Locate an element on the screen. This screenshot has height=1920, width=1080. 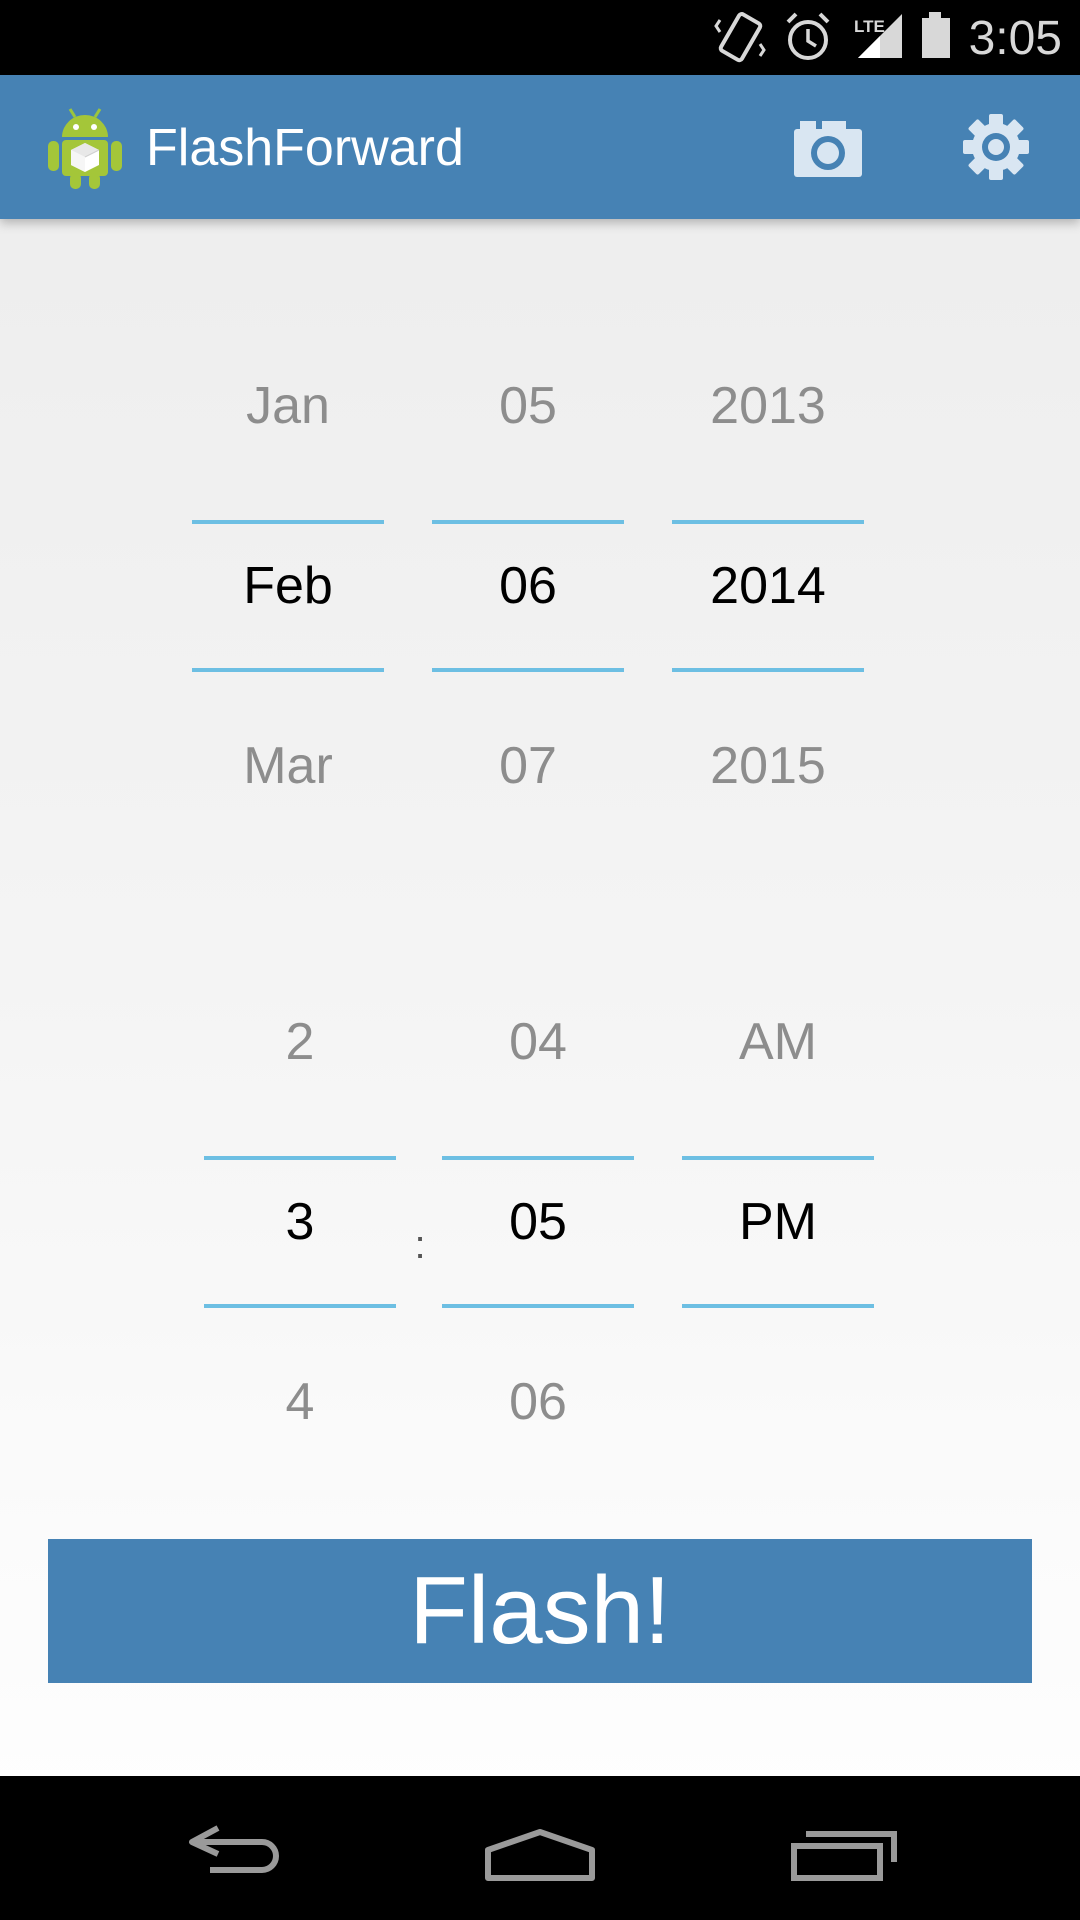
year-next: 2015 is located at coordinates (768, 766).